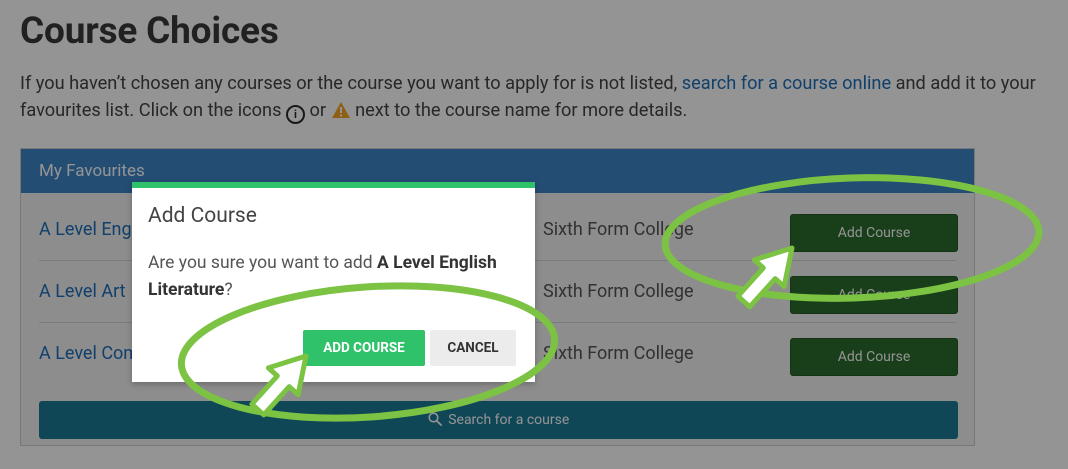 The height and width of the screenshot is (469, 1068). Describe the element at coordinates (333, 185) in the screenshot. I see `dialog-accent-bar` at that location.